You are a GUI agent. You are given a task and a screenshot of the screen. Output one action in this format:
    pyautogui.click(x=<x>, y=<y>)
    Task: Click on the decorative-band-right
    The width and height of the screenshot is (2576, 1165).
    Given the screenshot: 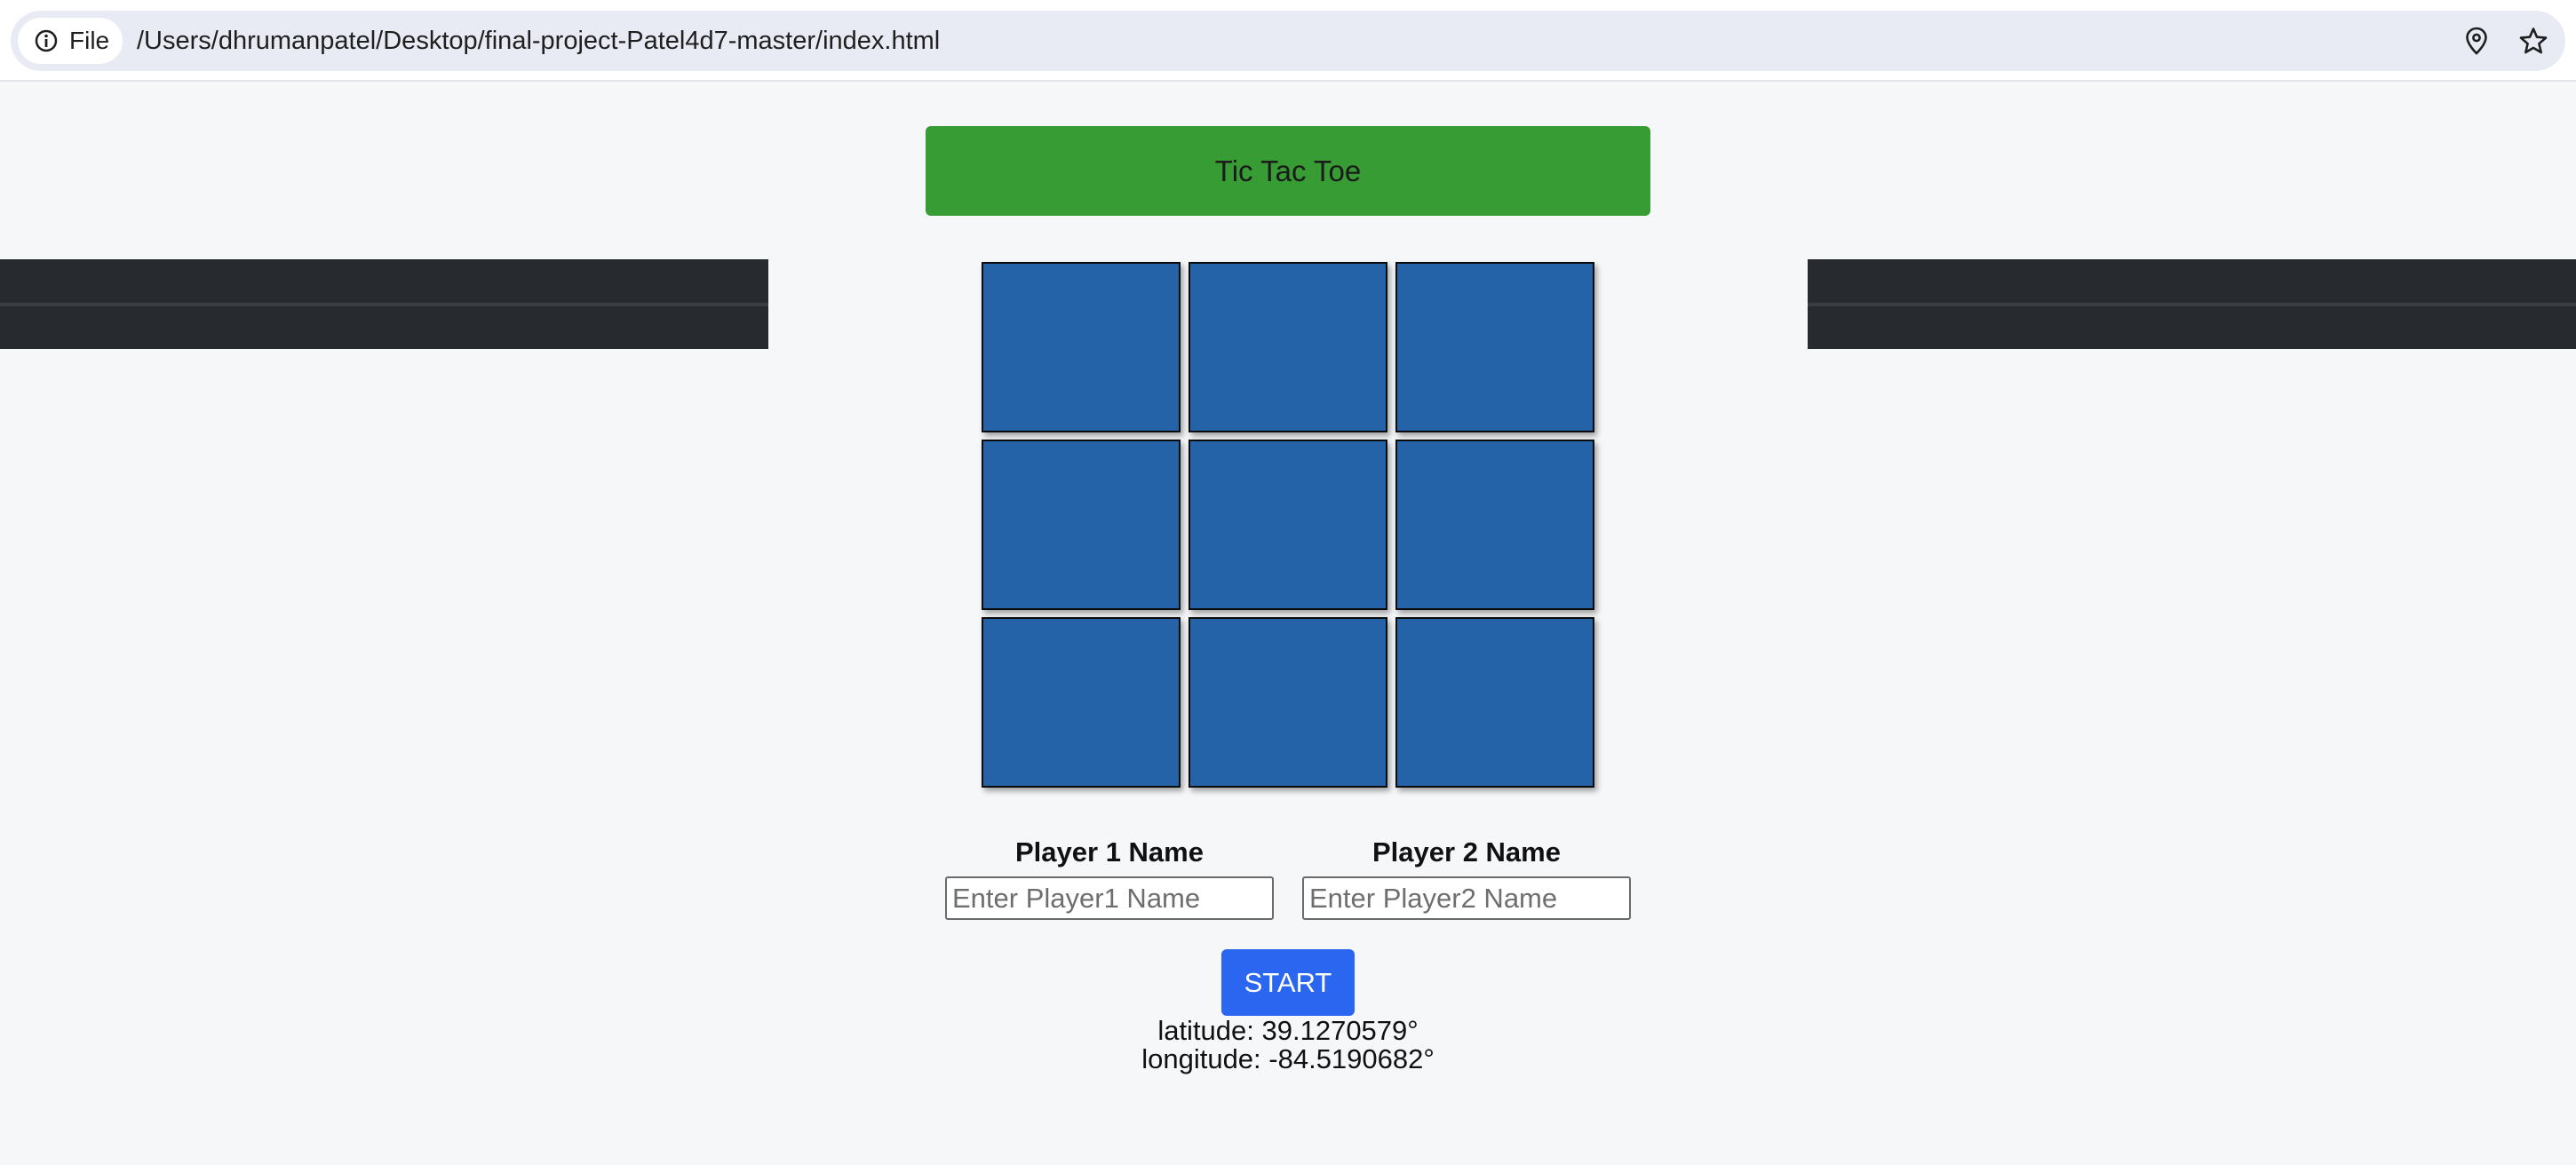 What is the action you would take?
    pyautogui.click(x=2192, y=304)
    